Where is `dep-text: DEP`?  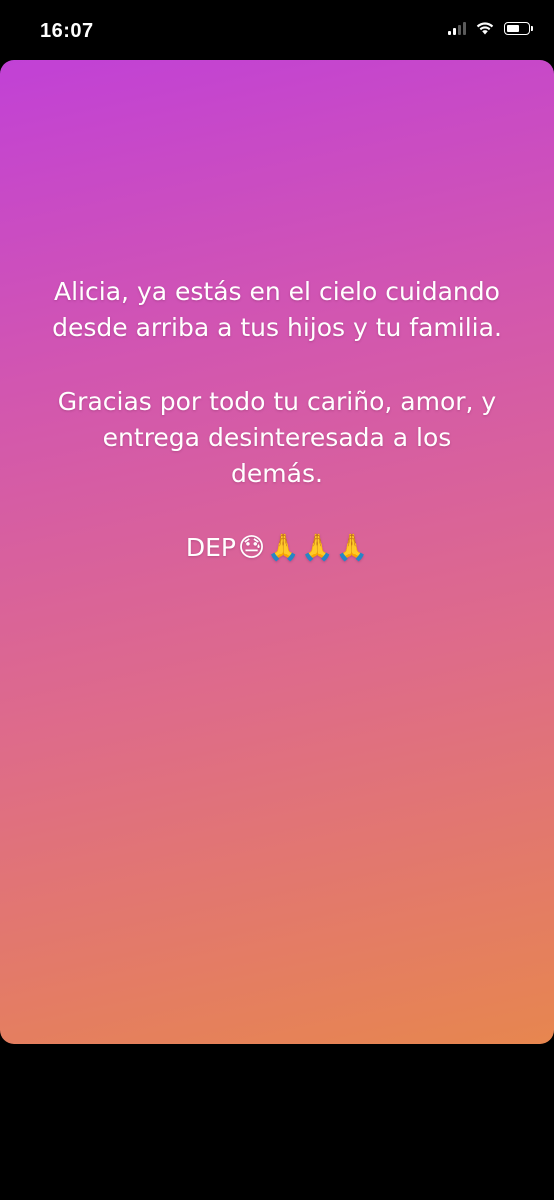
dep-text: DEP is located at coordinates (210, 547).